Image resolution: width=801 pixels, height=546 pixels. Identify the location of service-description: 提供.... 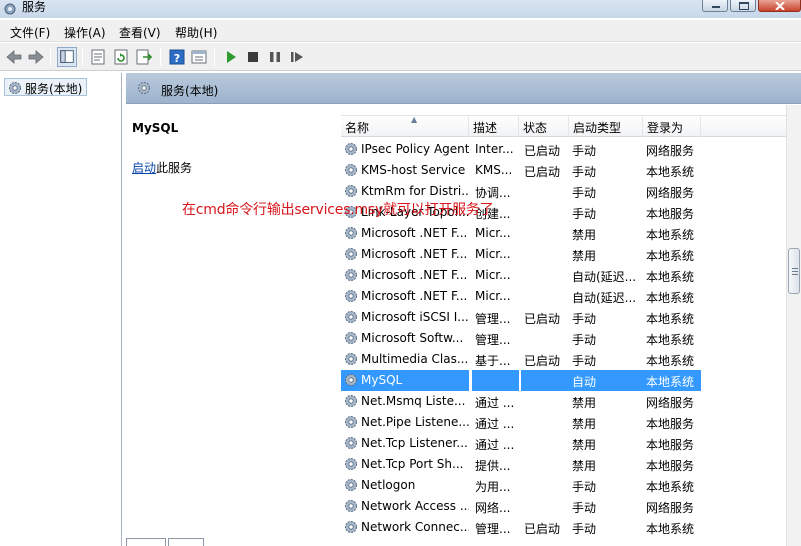
(493, 466).